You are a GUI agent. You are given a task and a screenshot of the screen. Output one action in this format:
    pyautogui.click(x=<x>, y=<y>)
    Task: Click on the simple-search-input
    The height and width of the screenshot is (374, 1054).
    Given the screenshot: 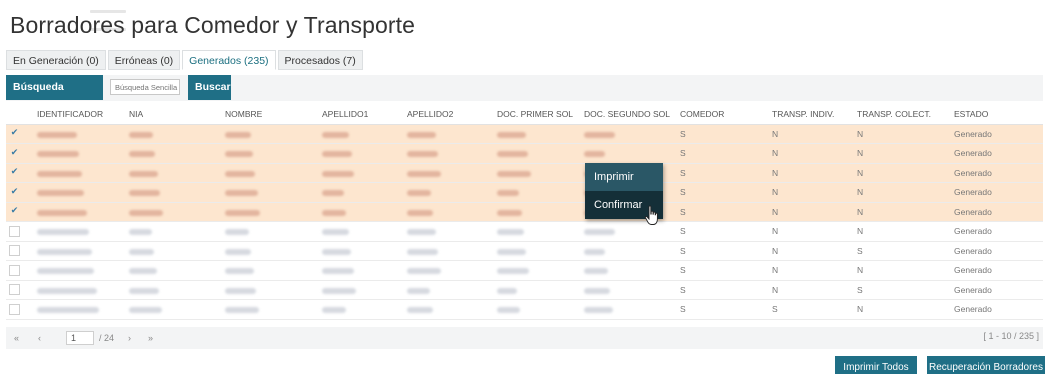 What is the action you would take?
    pyautogui.click(x=145, y=87)
    